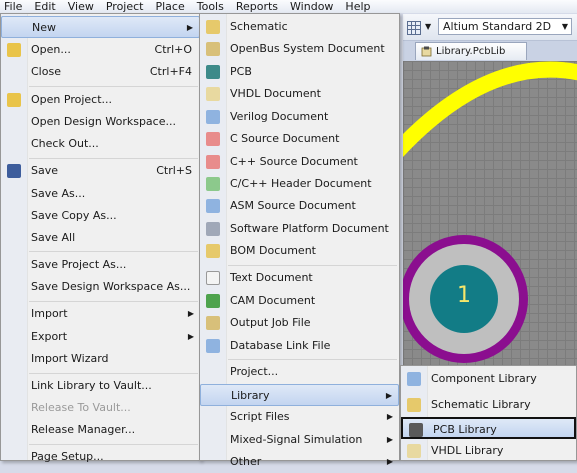 This screenshot has height=473, width=577. What do you see at coordinates (81, 6) in the screenshot?
I see `menu-view: View` at bounding box center [81, 6].